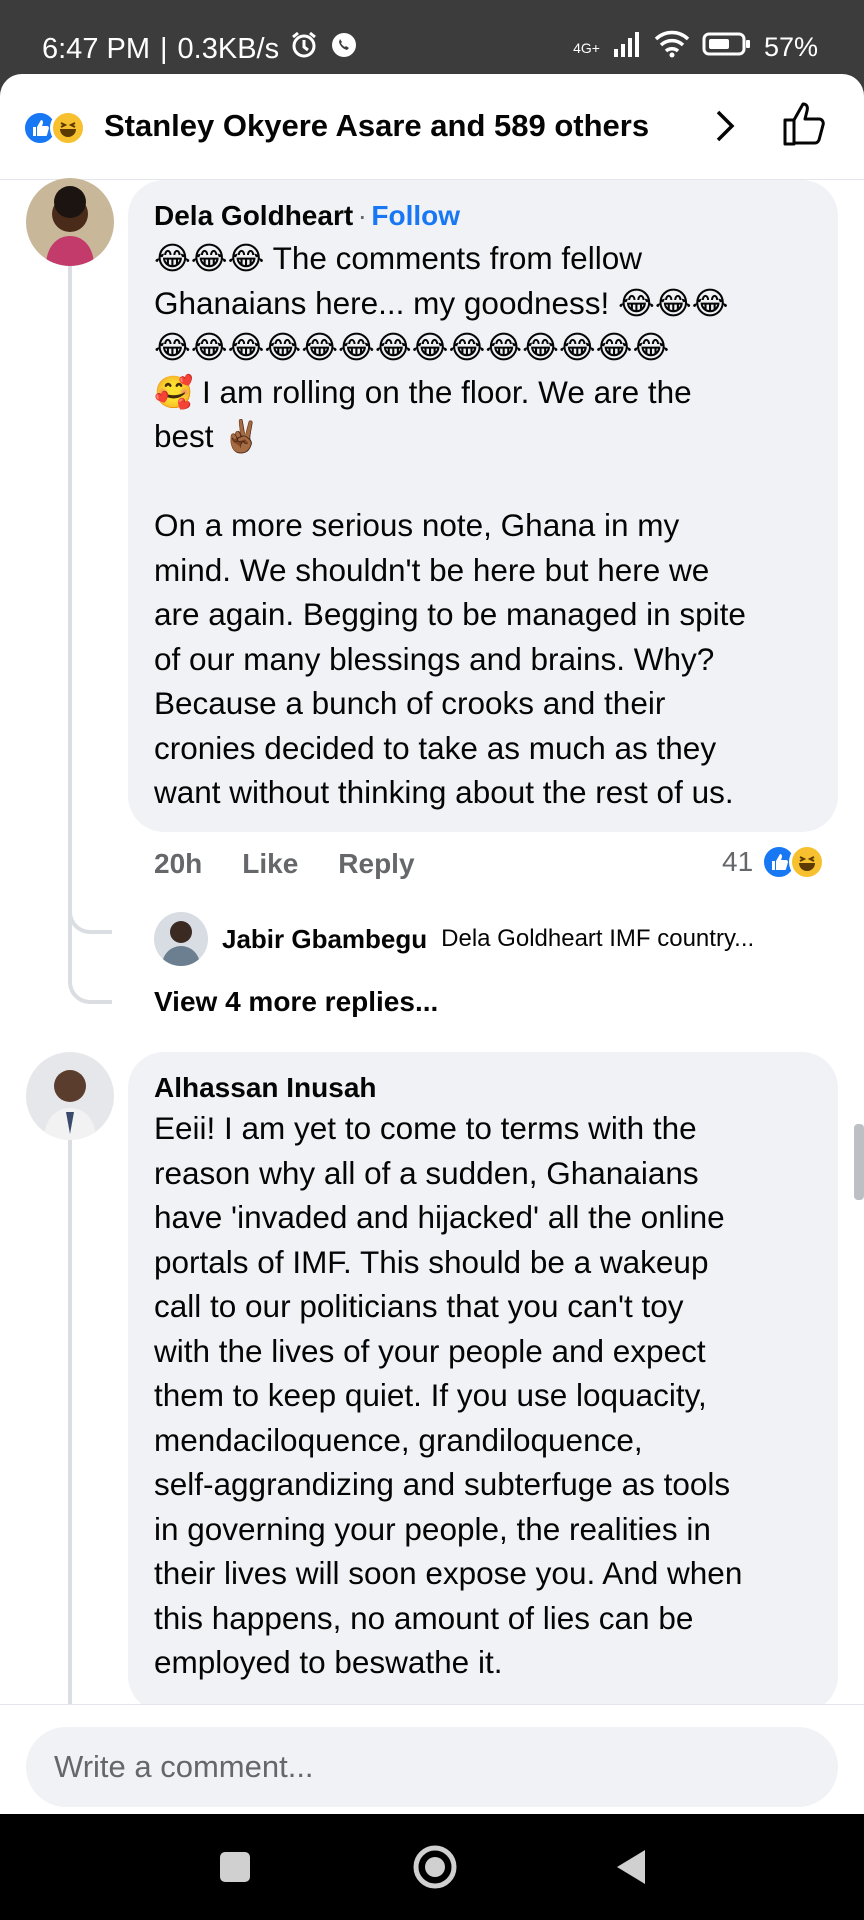 The height and width of the screenshot is (1920, 864). What do you see at coordinates (228, 48) in the screenshot?
I see `status-speed: 0.3KB/s` at bounding box center [228, 48].